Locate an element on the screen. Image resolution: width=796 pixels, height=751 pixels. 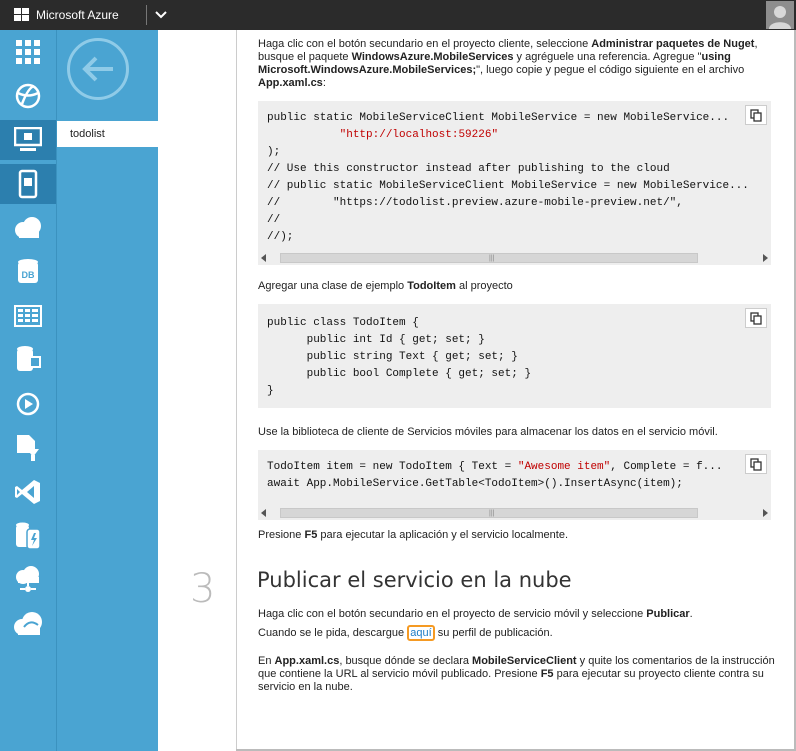
top-bar: Microsoft Azure is located at coordinates (398, 15).